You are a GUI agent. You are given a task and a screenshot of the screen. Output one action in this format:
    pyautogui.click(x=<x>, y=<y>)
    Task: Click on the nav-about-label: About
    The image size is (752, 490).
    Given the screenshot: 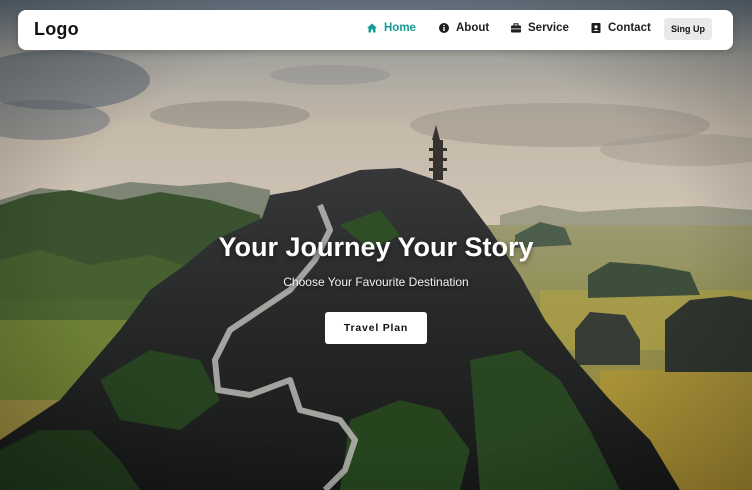 What is the action you would take?
    pyautogui.click(x=473, y=28)
    